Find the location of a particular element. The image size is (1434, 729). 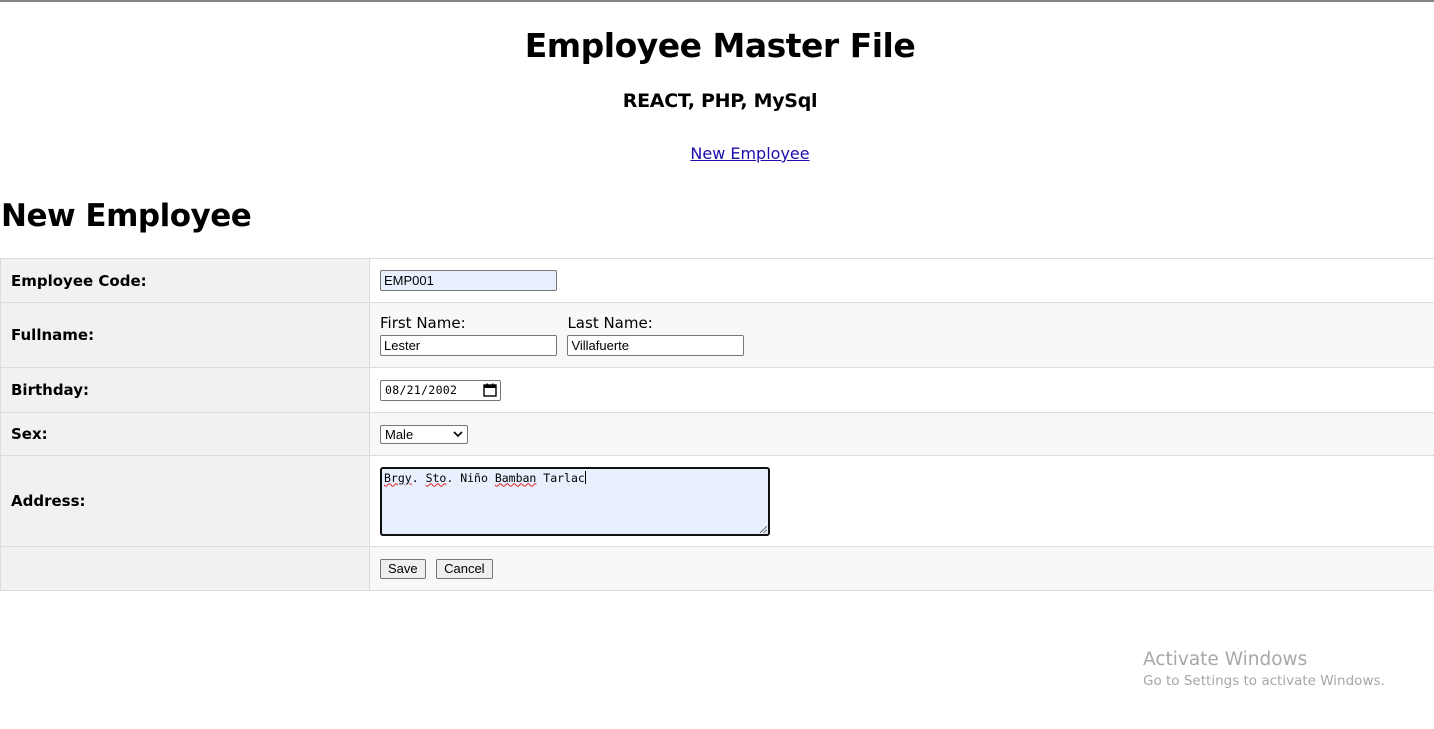

actions-cell: Save Cancel is located at coordinates (901, 568).